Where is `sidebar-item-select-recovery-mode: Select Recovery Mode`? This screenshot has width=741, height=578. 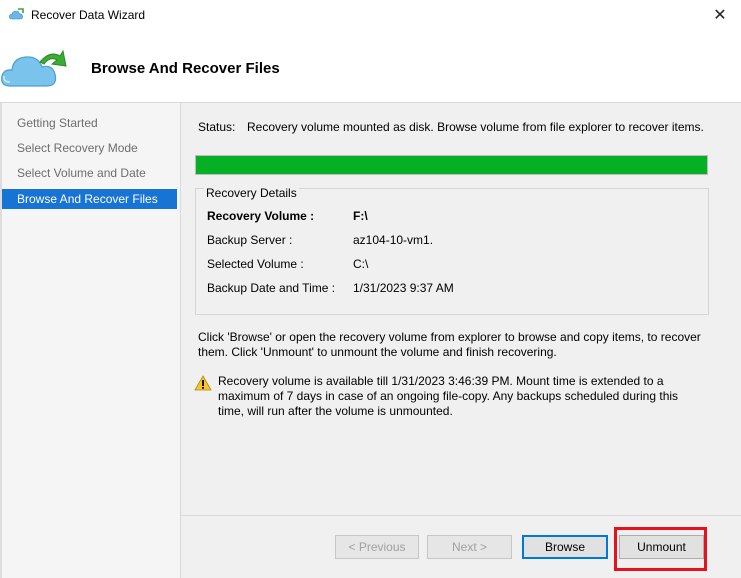
sidebar-item-select-recovery-mode: Select Recovery Mode is located at coordinates (89, 148).